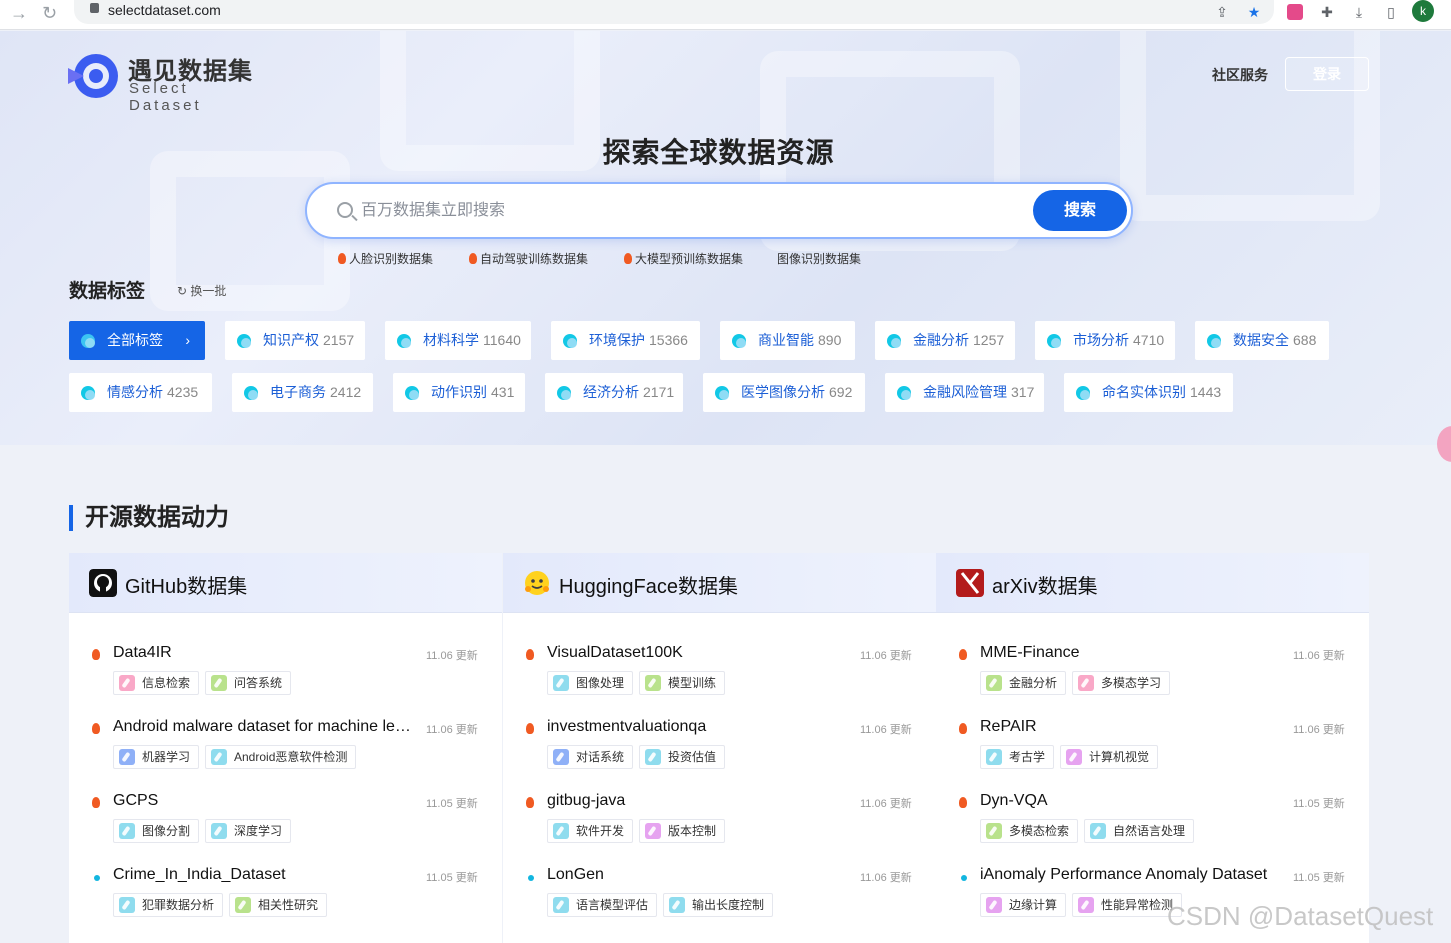 This screenshot has width=1451, height=943. Describe the element at coordinates (970, 583) in the screenshot. I see `arxiv-icon` at that location.